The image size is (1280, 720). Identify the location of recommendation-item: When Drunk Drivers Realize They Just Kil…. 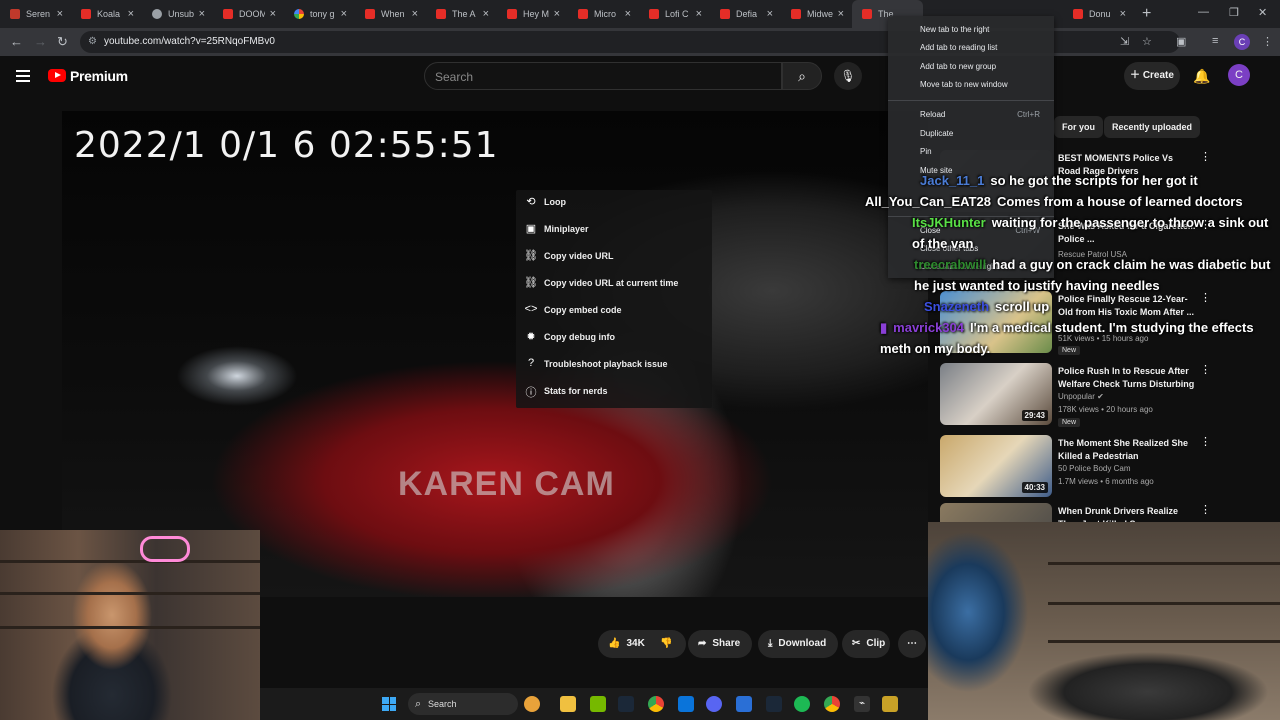
(1105, 513).